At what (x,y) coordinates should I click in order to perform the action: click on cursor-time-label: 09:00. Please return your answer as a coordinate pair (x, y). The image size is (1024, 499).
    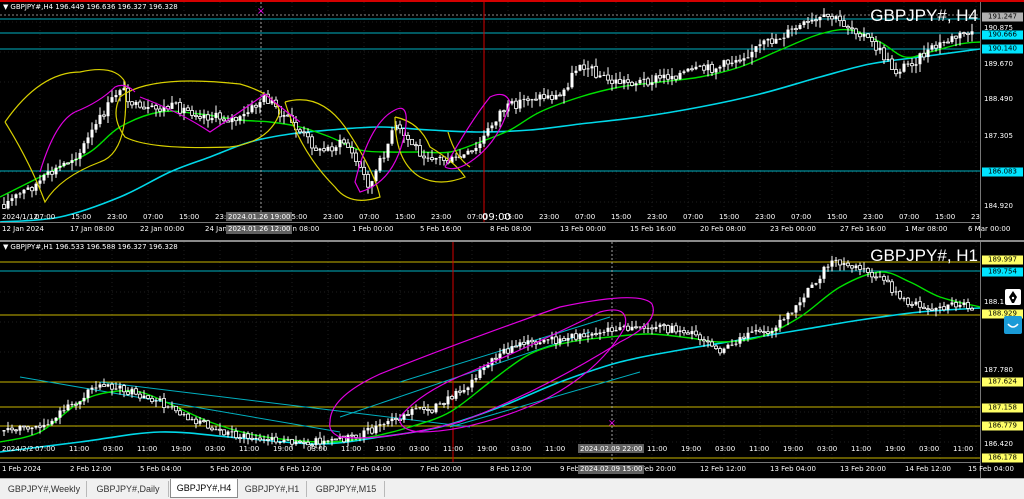
    Looking at the image, I should click on (496, 217).